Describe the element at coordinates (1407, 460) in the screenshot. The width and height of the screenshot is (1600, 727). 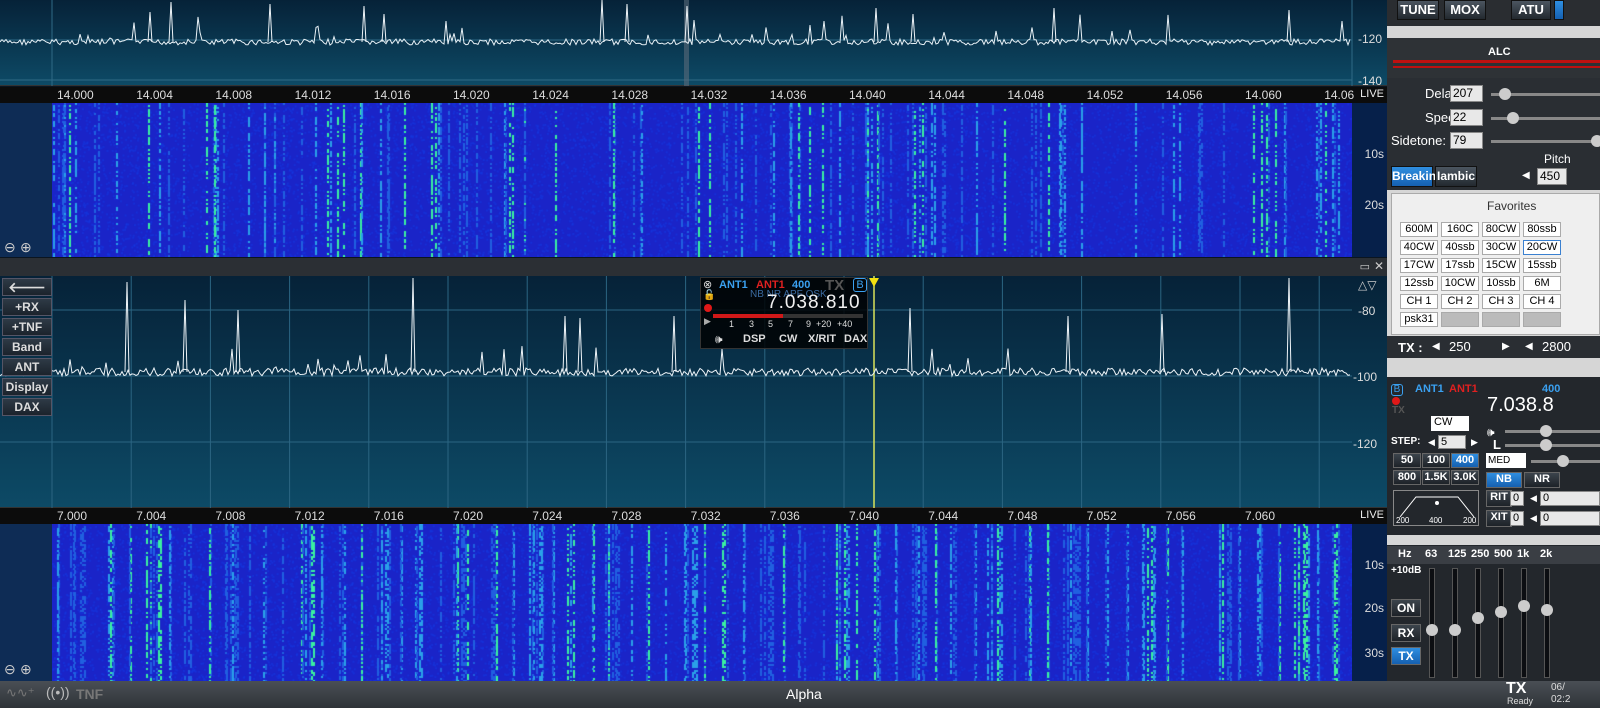
I see `filter-50-button: 50` at that location.